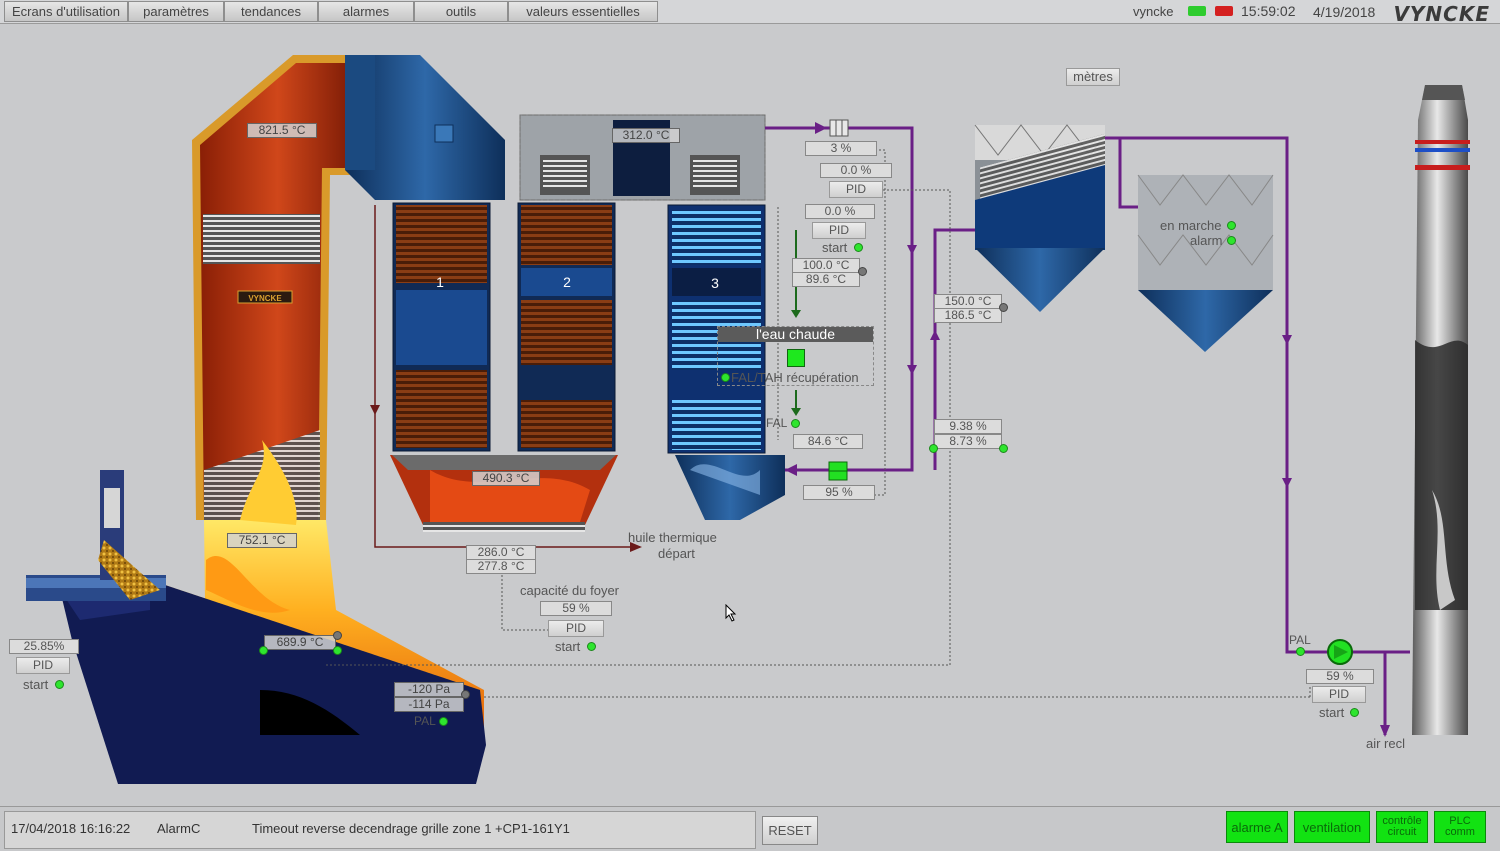  I want to click on stack, so click(1441, 410).